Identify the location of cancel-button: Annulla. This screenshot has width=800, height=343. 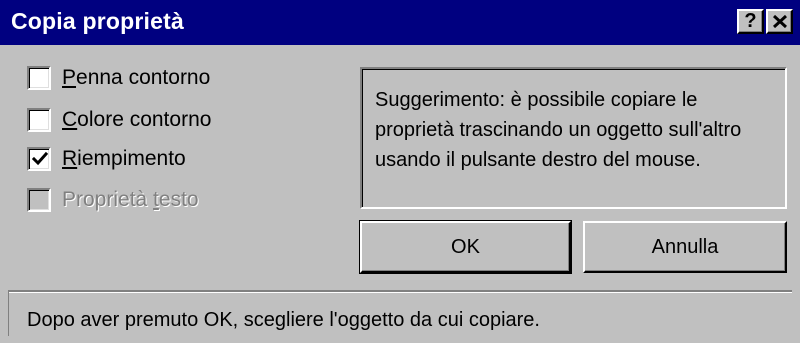
(685, 247).